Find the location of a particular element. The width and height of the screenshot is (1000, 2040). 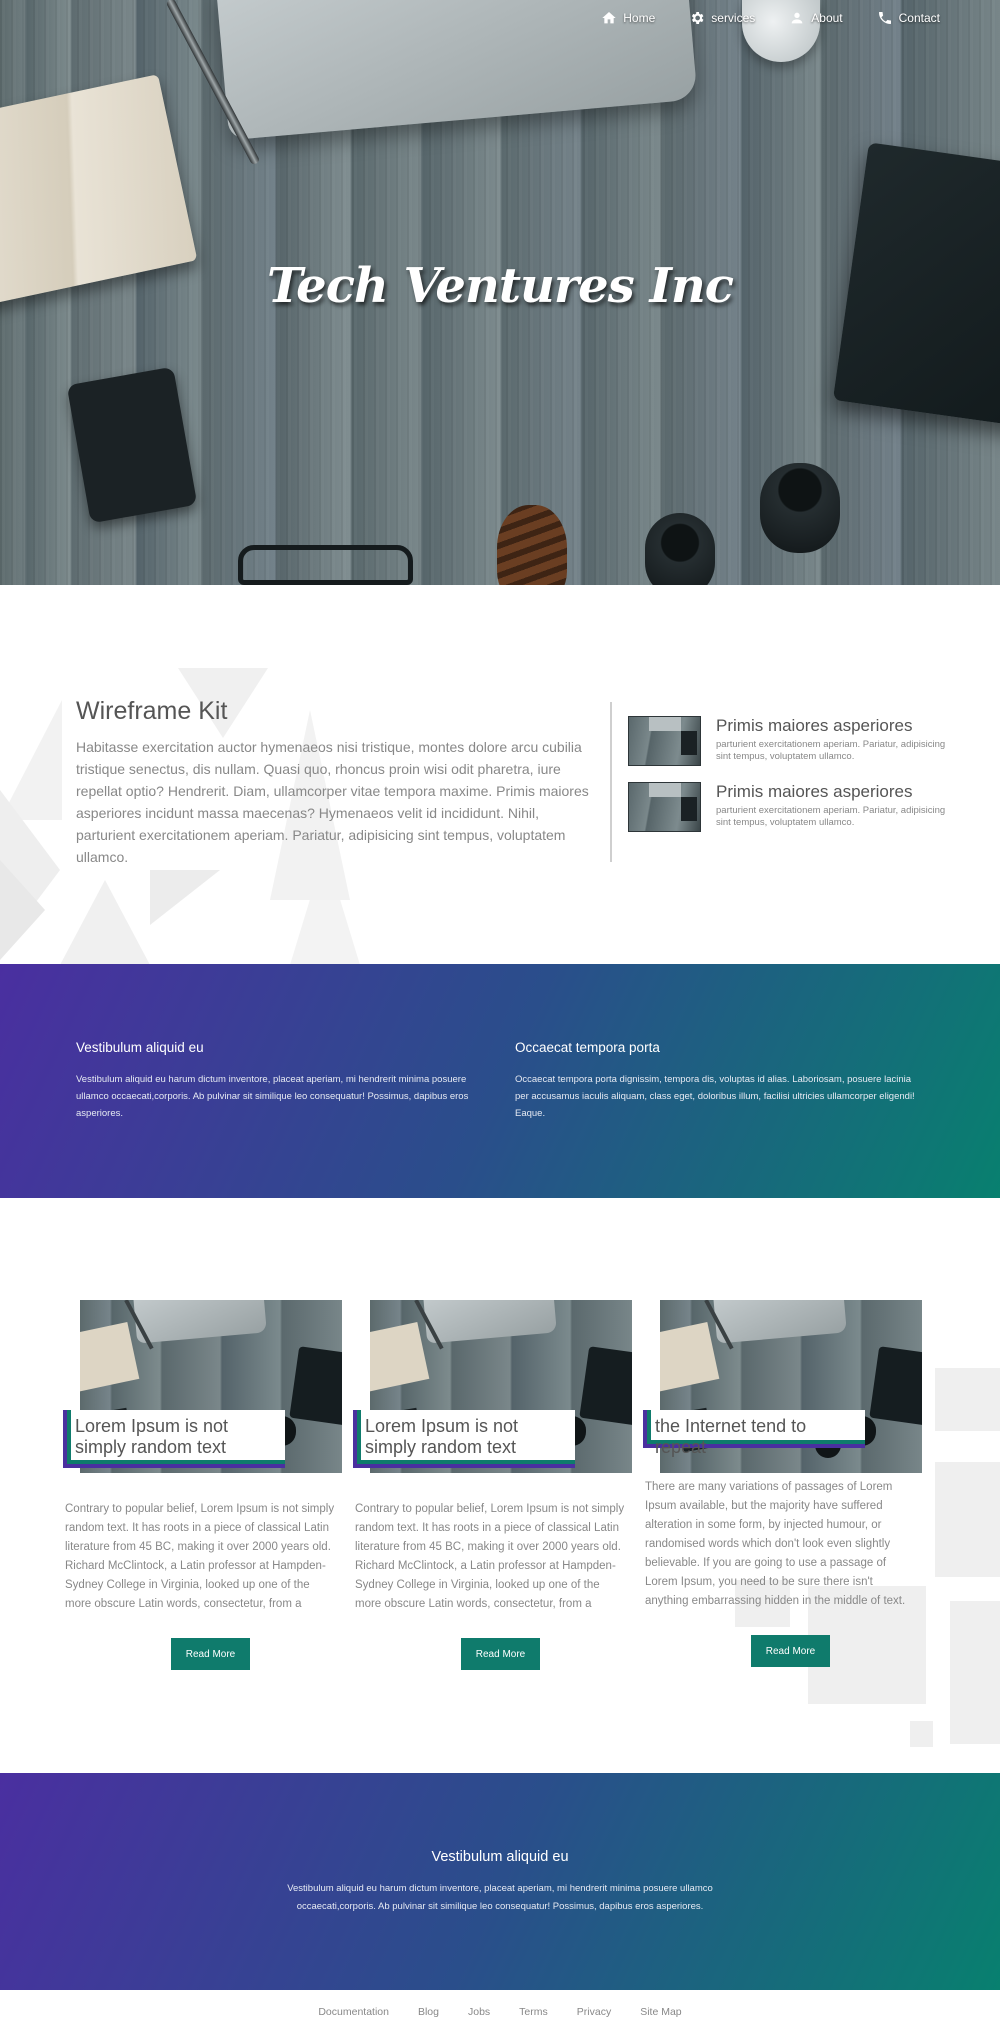

person-icon is located at coordinates (797, 18).